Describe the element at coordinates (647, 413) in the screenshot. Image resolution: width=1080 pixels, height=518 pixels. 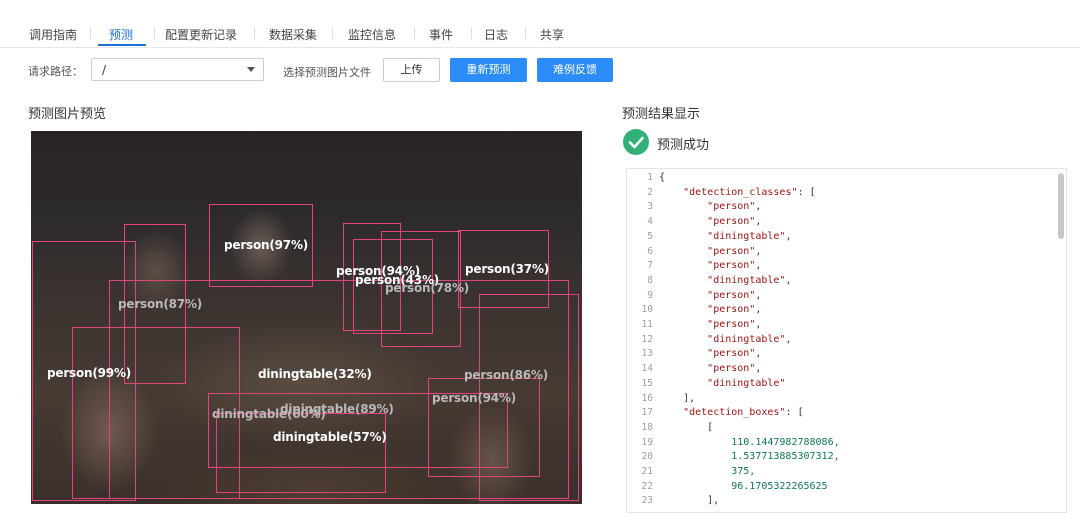
I see `line-number: 17` at that location.